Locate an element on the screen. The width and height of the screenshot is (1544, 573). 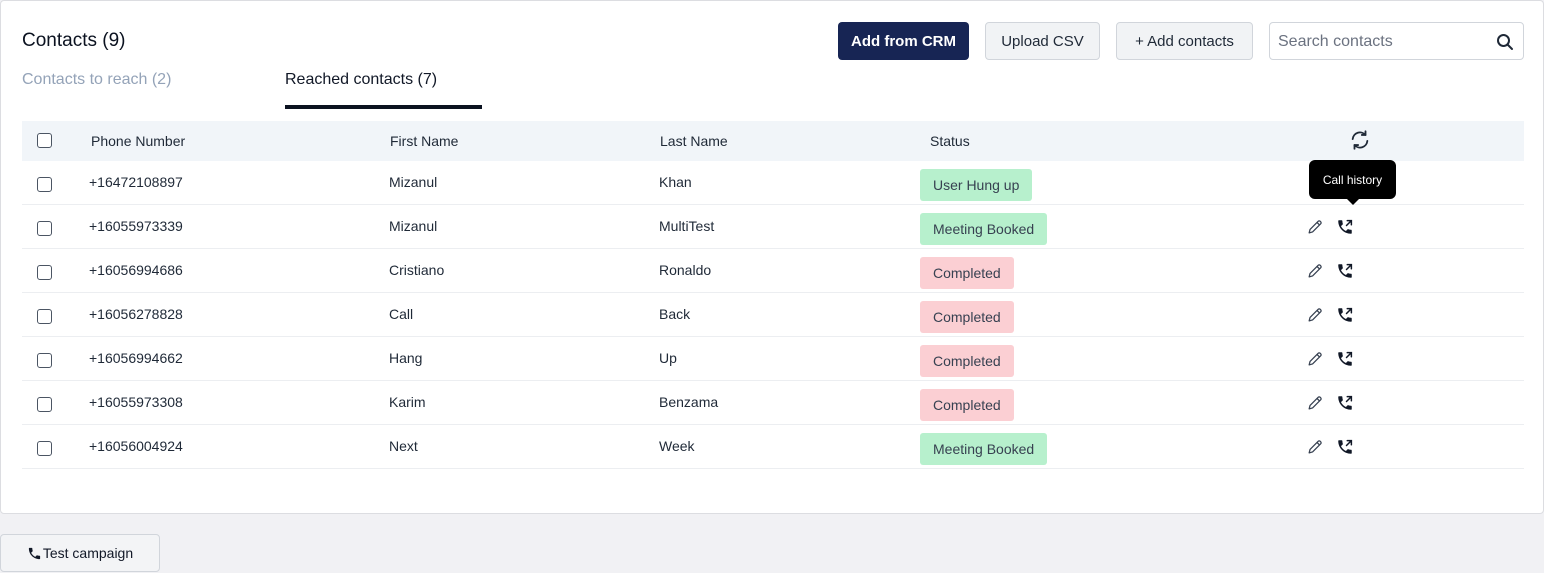
phone-number-cell: +16056004924 is located at coordinates (136, 446).